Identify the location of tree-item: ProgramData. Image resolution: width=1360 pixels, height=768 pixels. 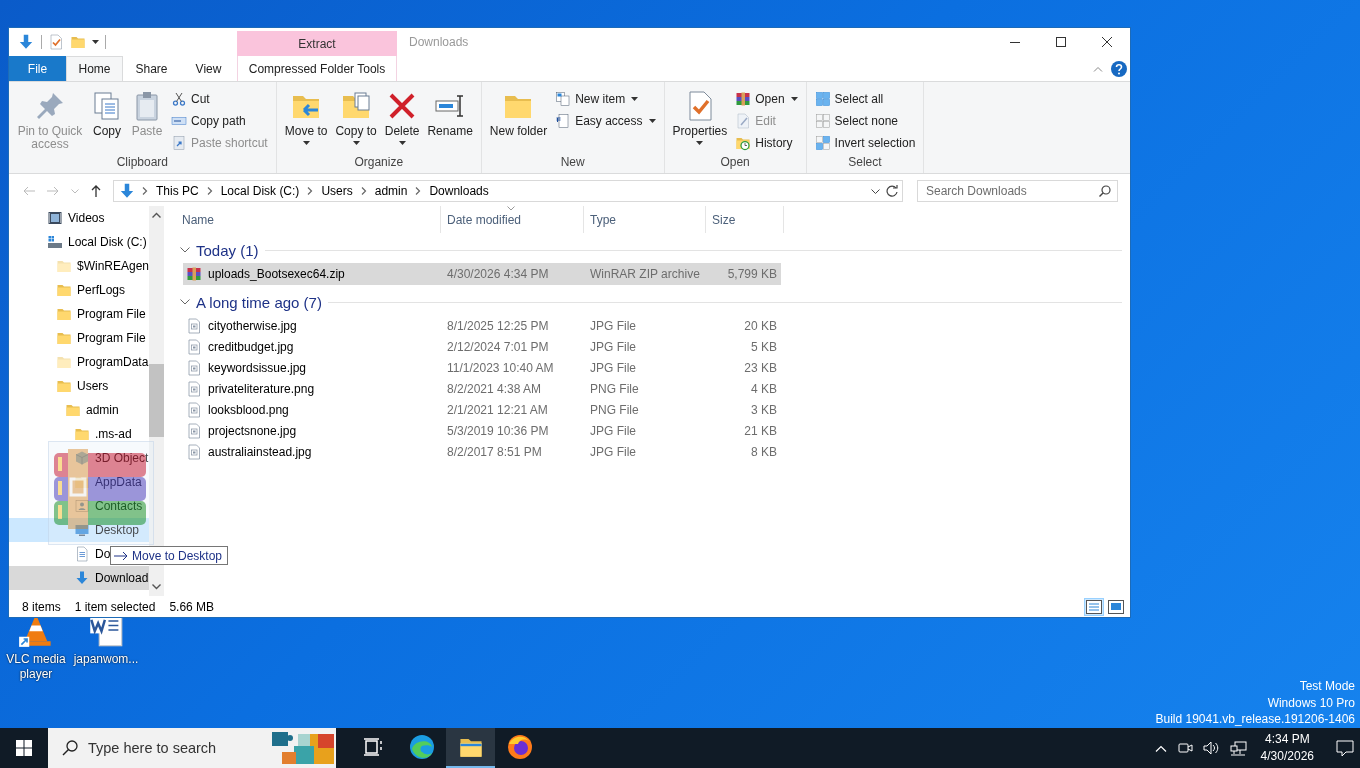
(79, 362).